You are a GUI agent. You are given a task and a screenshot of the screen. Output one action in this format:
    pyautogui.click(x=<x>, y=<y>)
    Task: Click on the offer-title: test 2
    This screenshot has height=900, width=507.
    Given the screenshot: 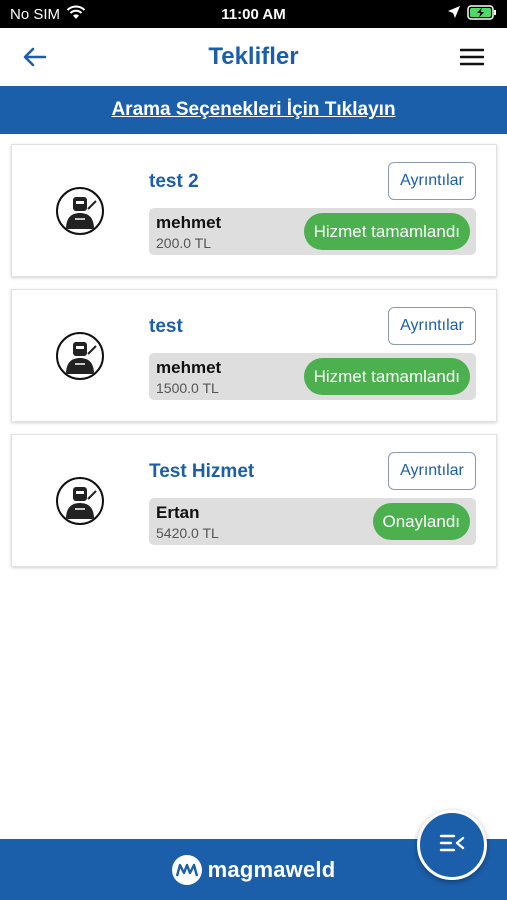 What is the action you would take?
    pyautogui.click(x=174, y=181)
    